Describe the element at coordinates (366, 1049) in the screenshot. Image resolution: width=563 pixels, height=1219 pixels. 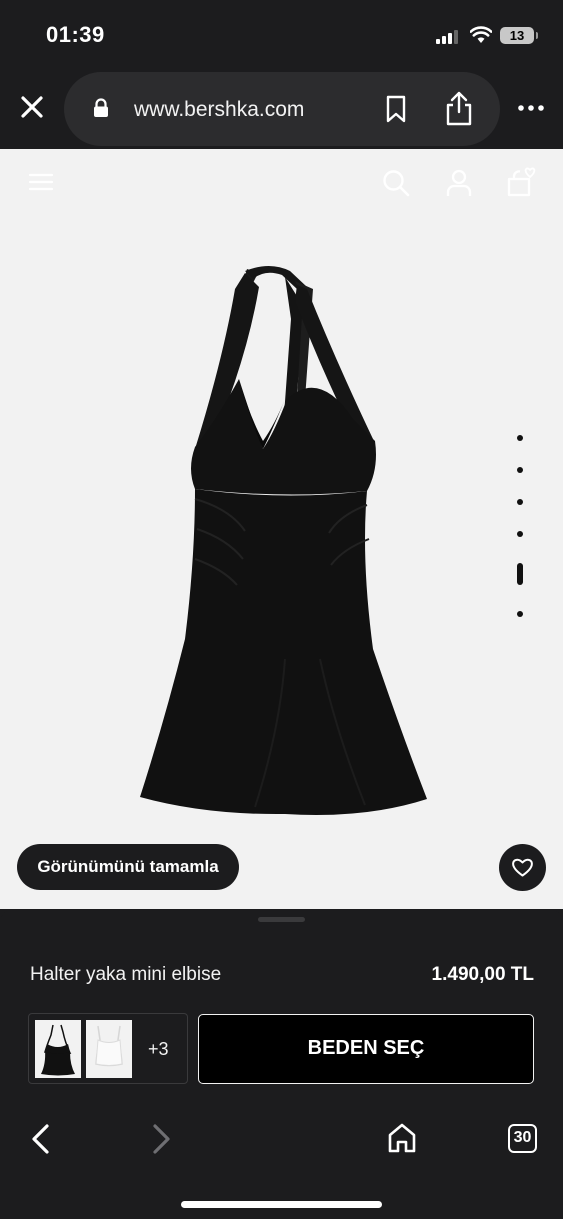
I see `select-size-button: BEDEN SEÇ` at that location.